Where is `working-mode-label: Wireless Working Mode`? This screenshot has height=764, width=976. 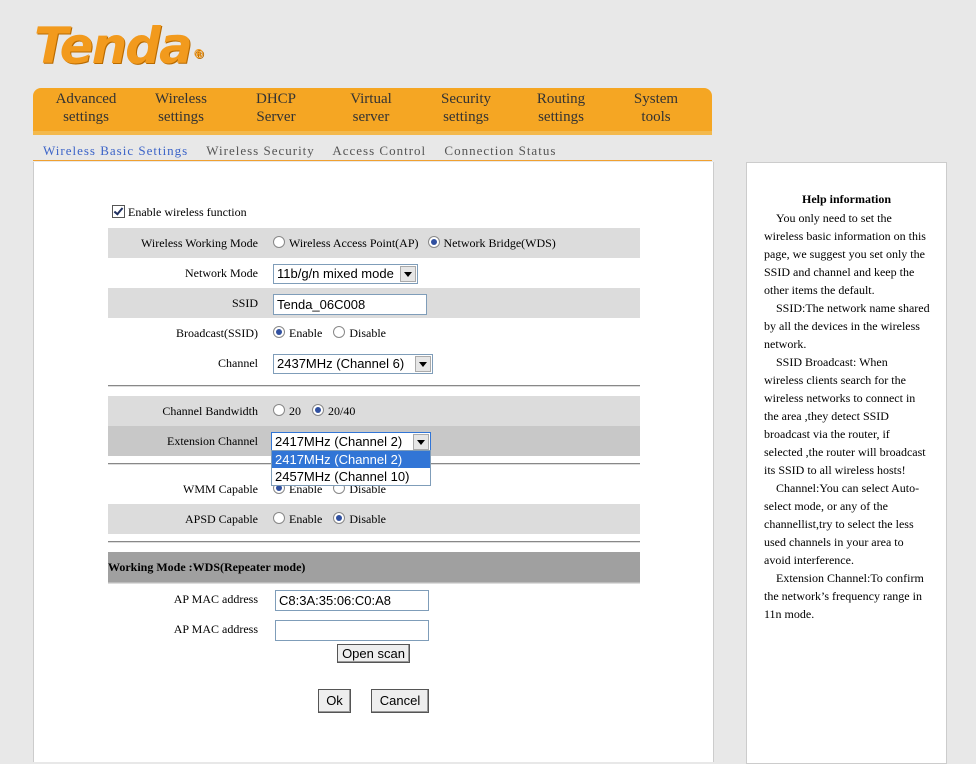
working-mode-label: Wireless Working Mode is located at coordinates (199, 243).